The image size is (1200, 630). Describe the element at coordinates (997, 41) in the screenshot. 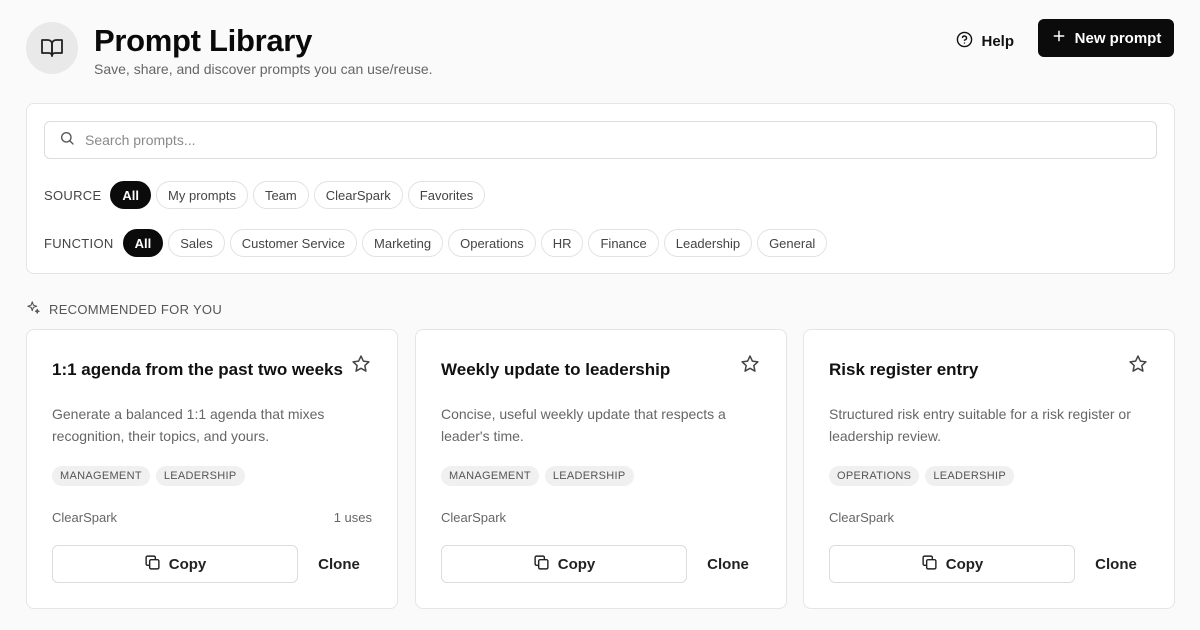

I see `help-button-label: Help` at that location.